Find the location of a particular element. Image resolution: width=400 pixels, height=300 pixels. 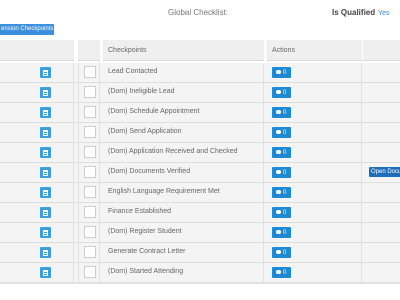

header-actions-text: Actions is located at coordinates (283, 50).